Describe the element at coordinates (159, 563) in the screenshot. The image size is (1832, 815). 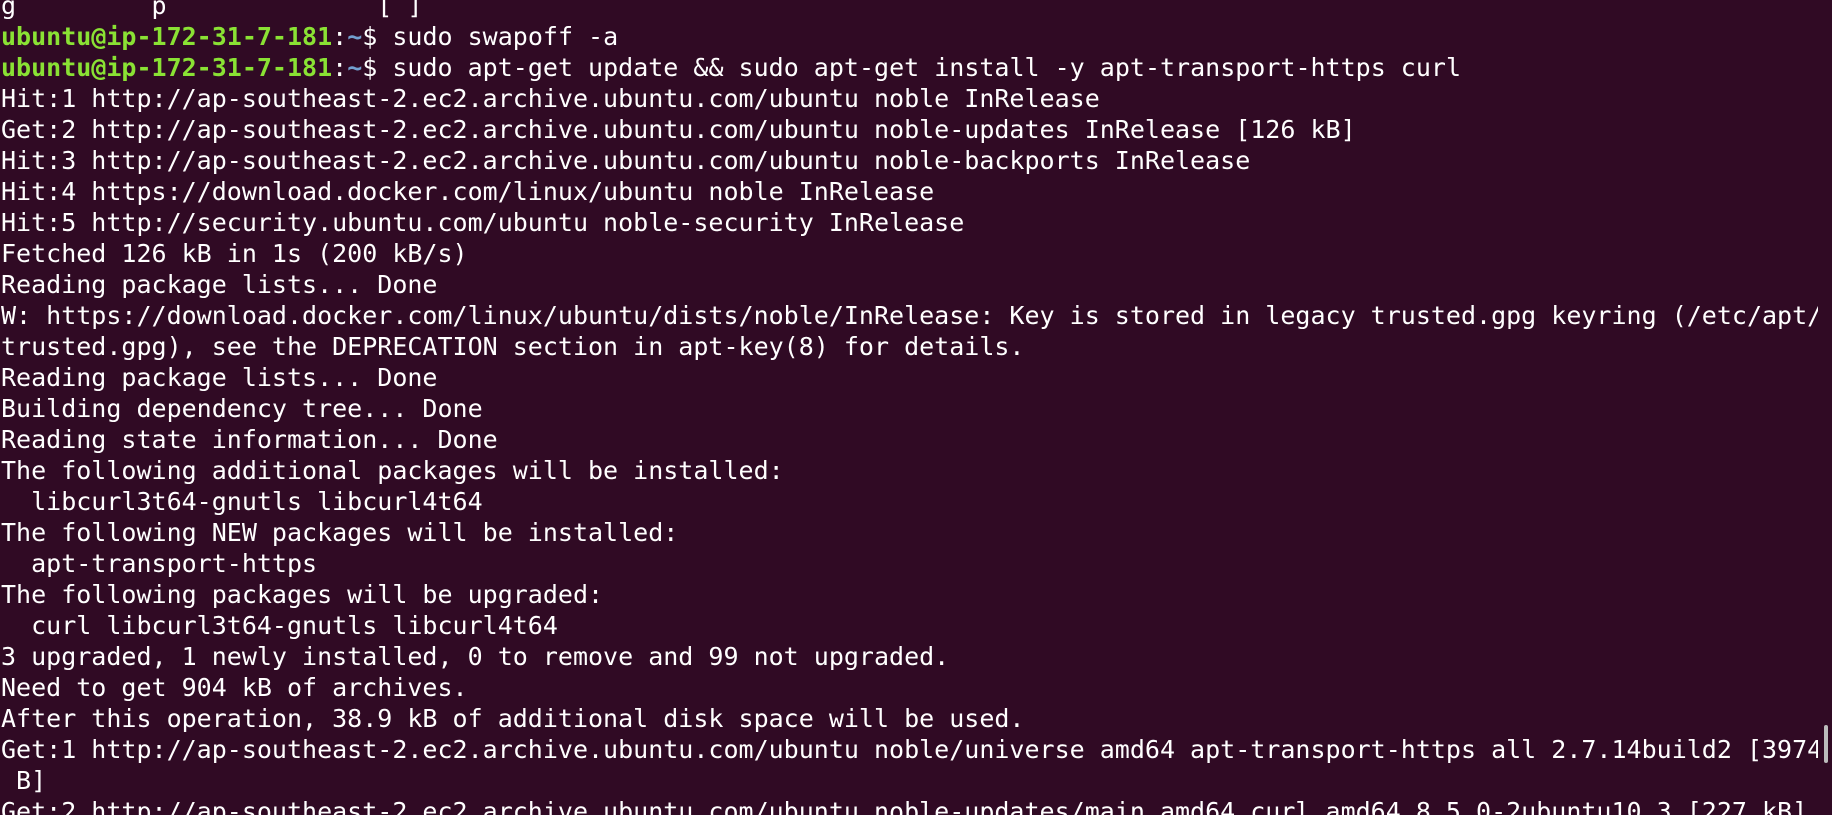
I see `output-line: apt-transport-https` at that location.